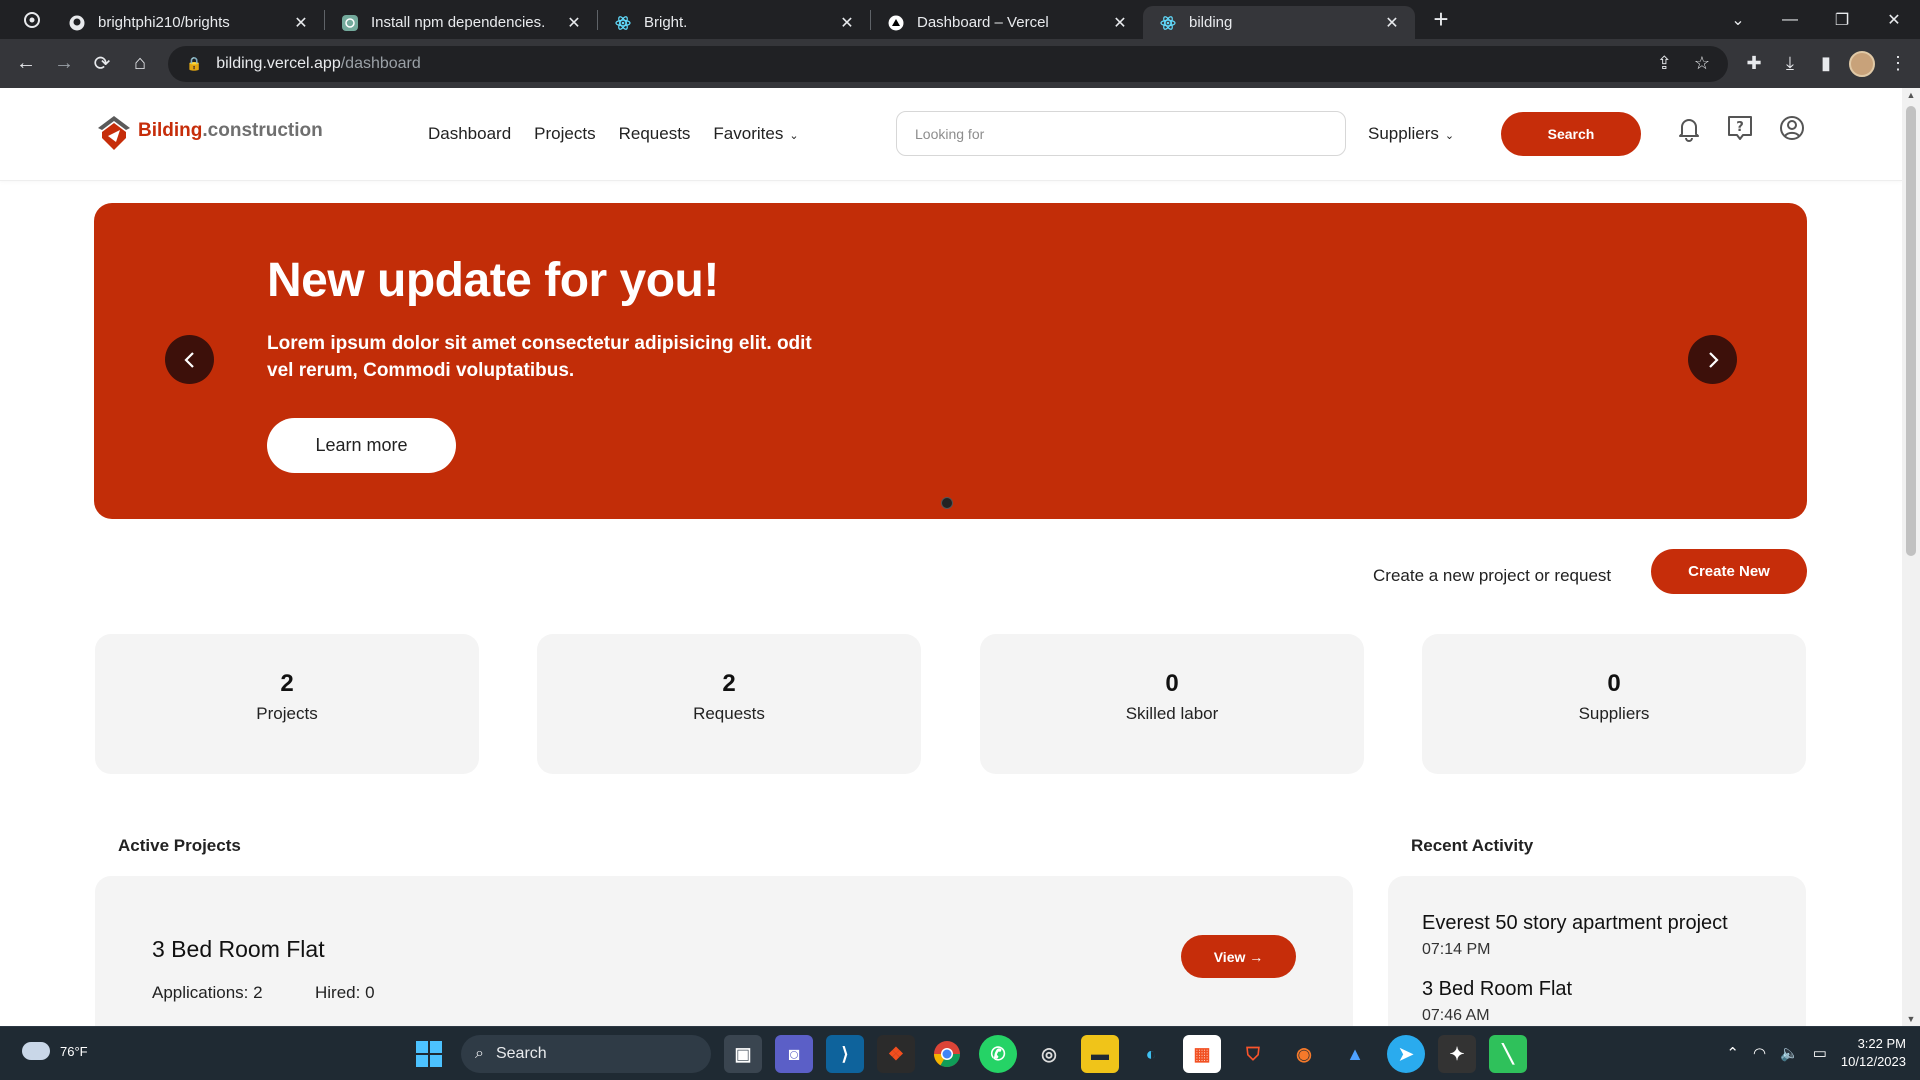 This screenshot has height=1080, width=1920. I want to click on chevron-up-icon: ⌃, so click(1732, 1053).